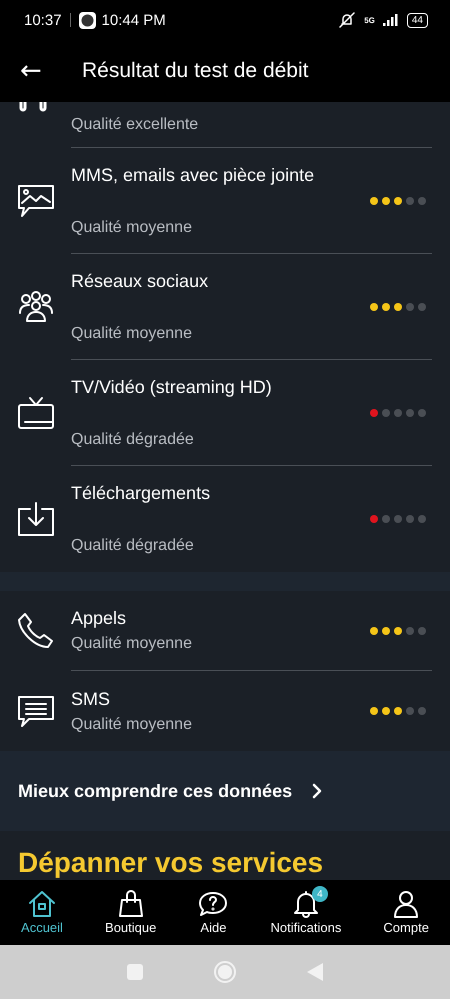  I want to click on understand-data-link: Mieux comprendre ces données, so click(225, 791).